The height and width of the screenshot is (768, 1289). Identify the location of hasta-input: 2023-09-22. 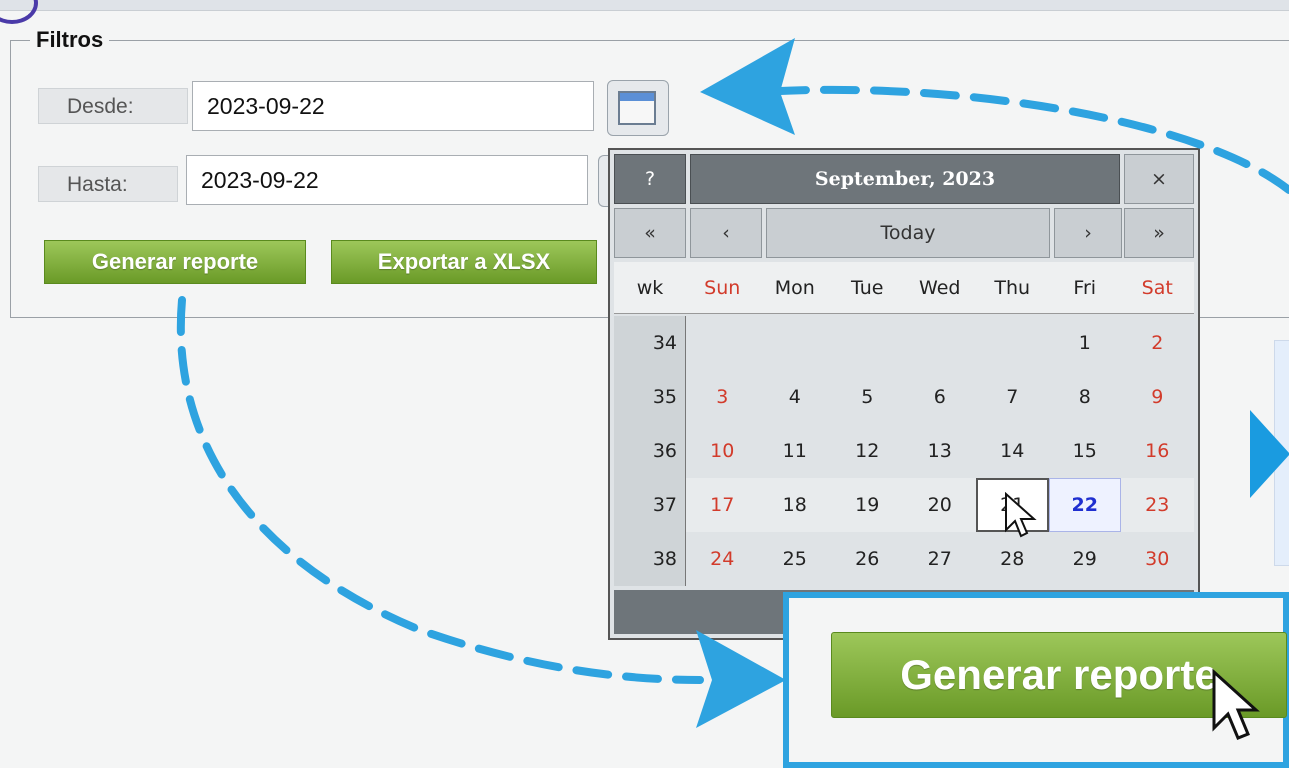
(387, 180).